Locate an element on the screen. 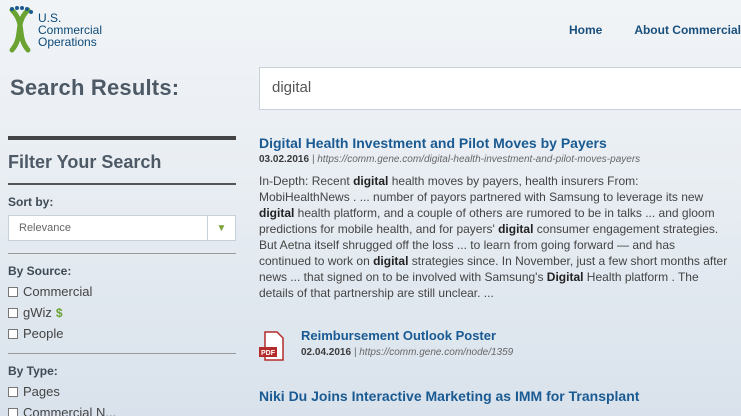  checkbox-label: gWiz is located at coordinates (37, 312).